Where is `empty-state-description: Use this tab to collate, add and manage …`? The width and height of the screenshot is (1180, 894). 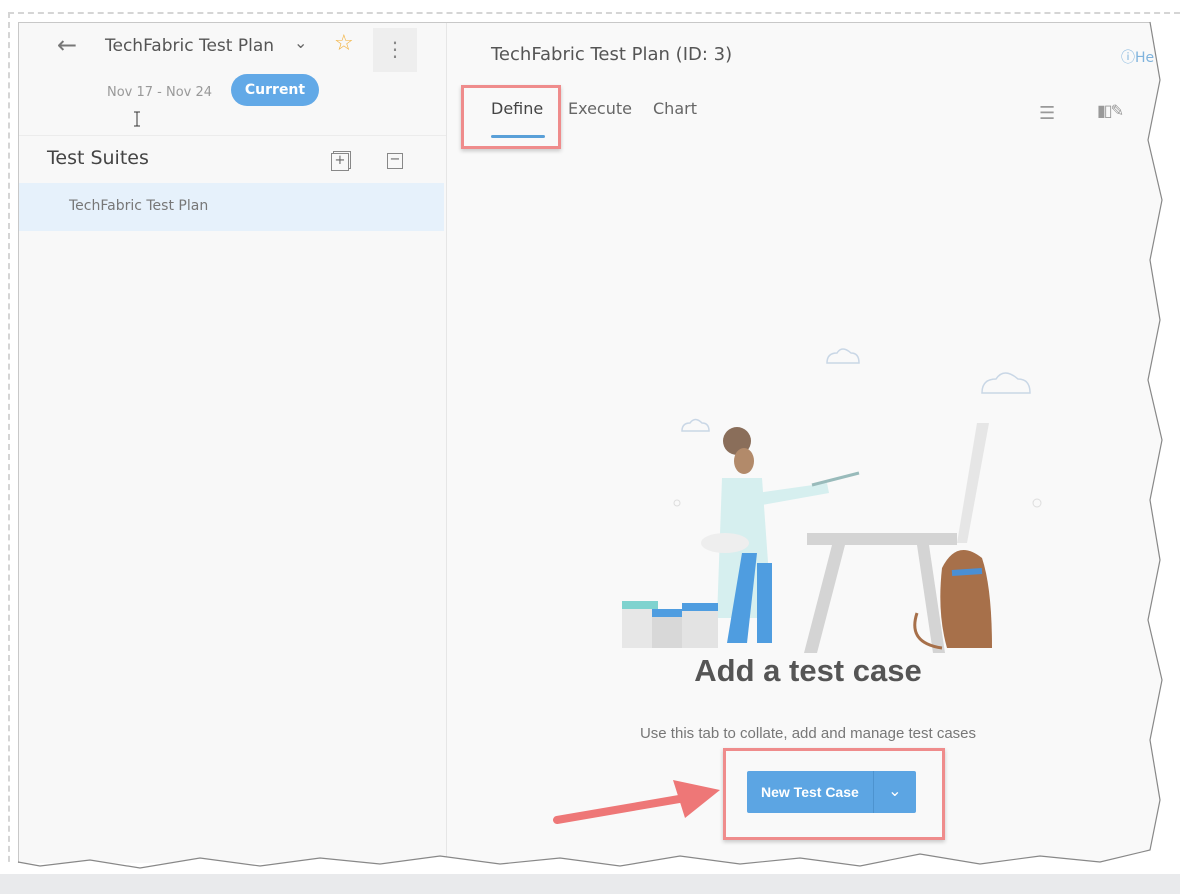
empty-state-description: Use this tab to collate, add and manage … is located at coordinates (808, 733).